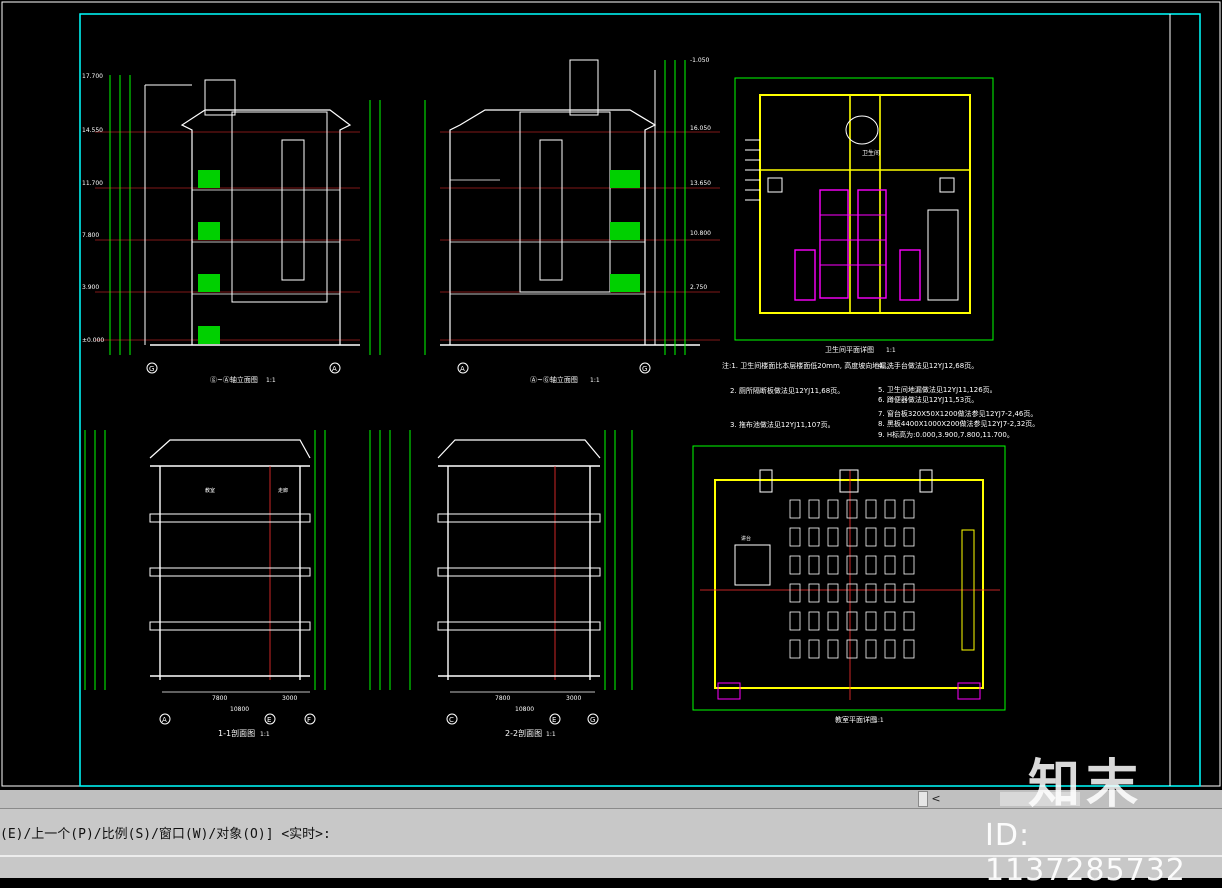 The height and width of the screenshot is (888, 1222). What do you see at coordinates (551, 734) in the screenshot?
I see `section-2-scale: 1:1` at bounding box center [551, 734].